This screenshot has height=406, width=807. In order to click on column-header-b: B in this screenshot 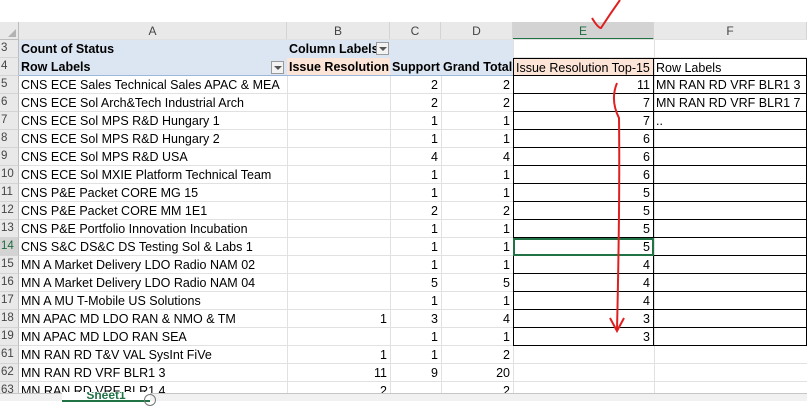, I will do `click(338, 31)`.